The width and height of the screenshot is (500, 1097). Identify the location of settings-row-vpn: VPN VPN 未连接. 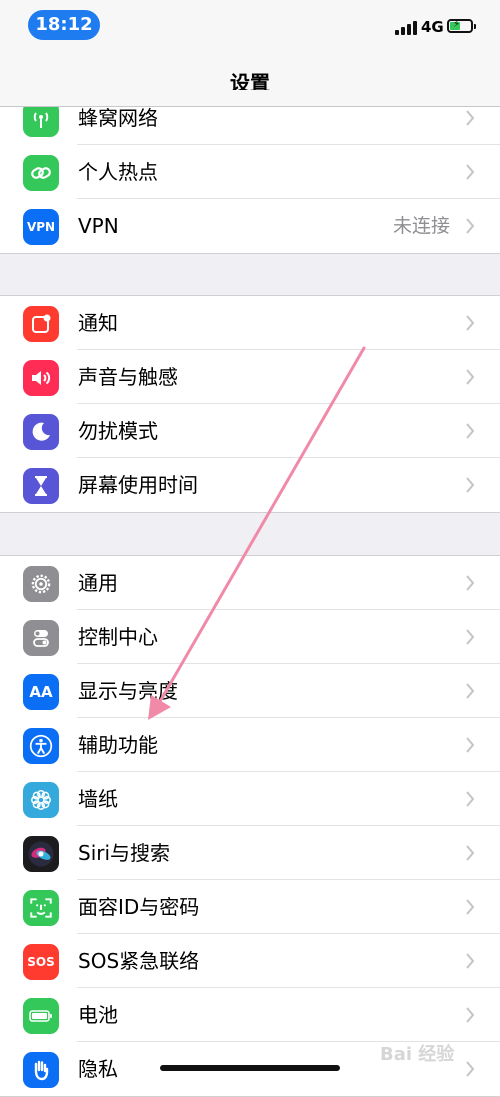
(250, 226).